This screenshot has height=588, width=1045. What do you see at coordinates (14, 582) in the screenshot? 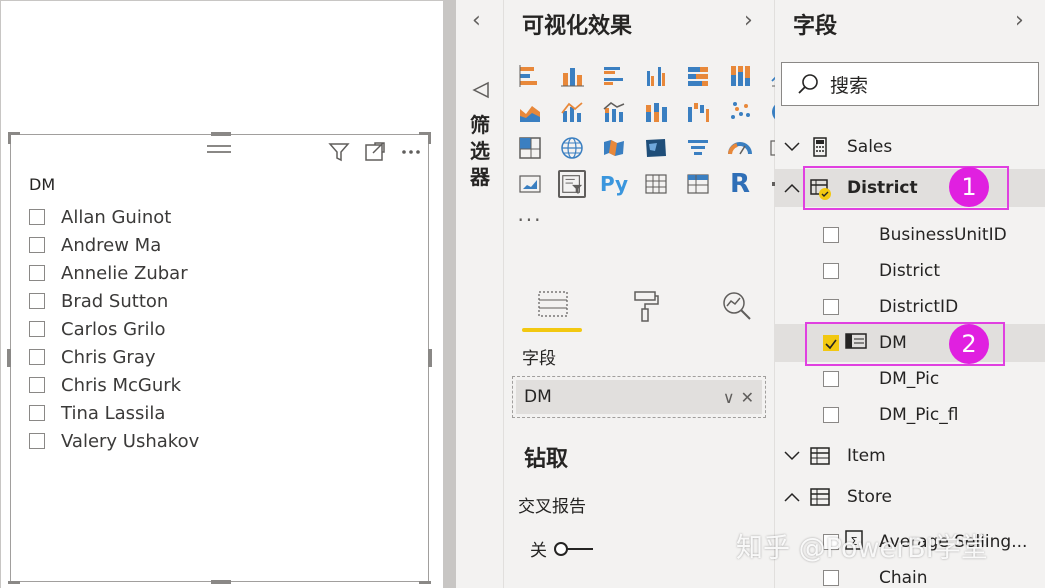
I see `resize-handle-bl` at bounding box center [14, 582].